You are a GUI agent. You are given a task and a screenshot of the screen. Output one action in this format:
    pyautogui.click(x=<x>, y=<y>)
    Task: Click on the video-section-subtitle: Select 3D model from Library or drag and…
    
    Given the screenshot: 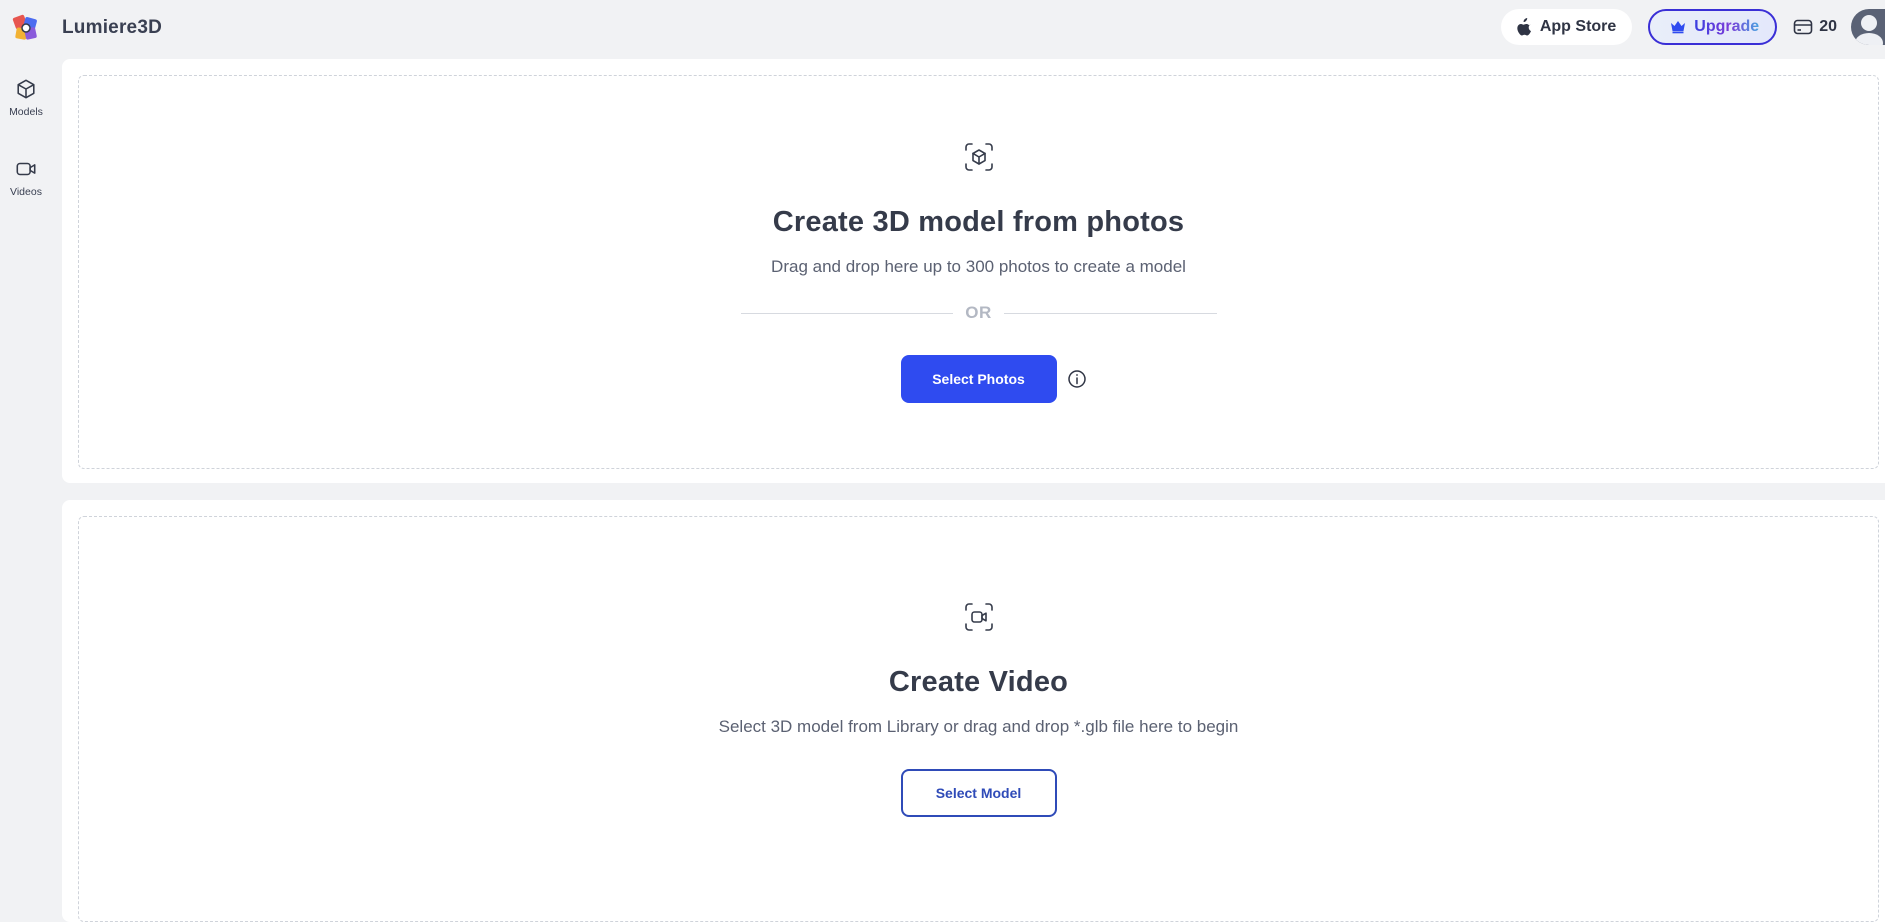 What is the action you would take?
    pyautogui.click(x=978, y=726)
    